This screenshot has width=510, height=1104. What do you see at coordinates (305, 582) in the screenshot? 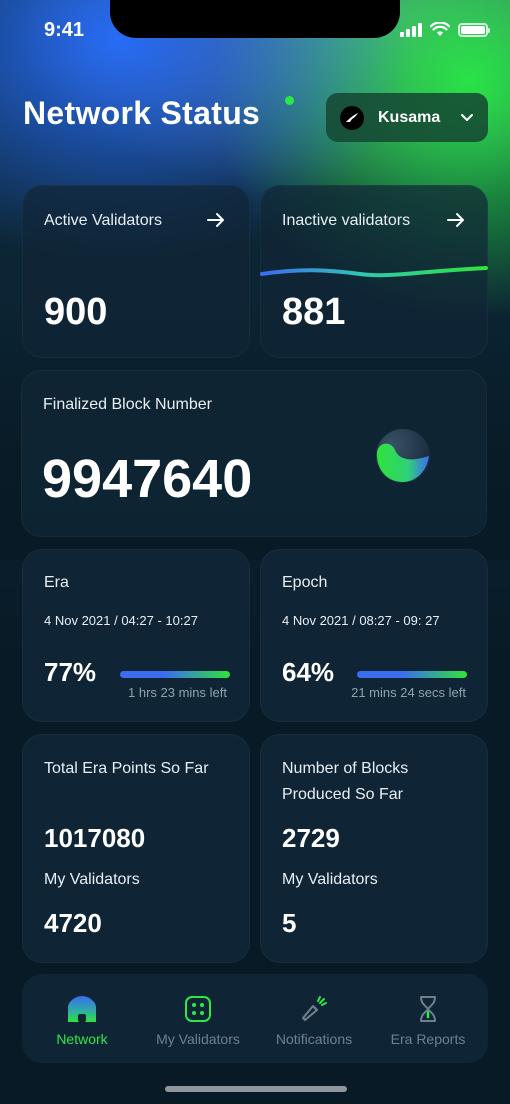
I see `epoch-label: Epoch` at bounding box center [305, 582].